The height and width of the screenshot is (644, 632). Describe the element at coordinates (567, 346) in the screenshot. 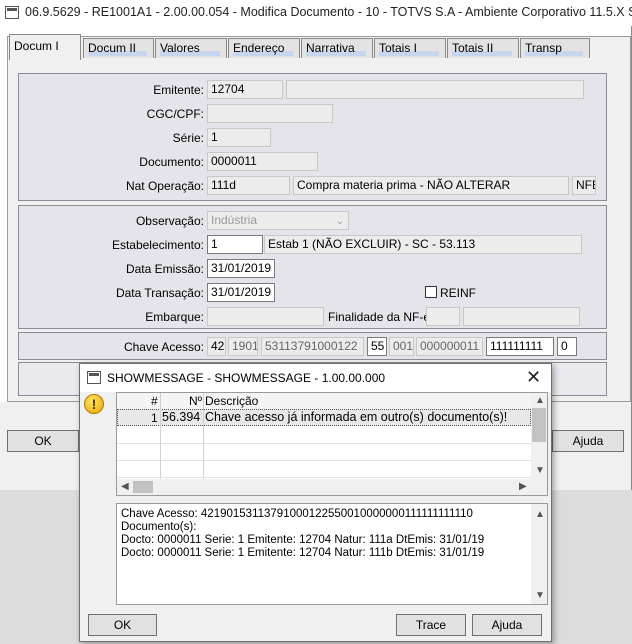

I see `chave-dv-field: 0` at that location.